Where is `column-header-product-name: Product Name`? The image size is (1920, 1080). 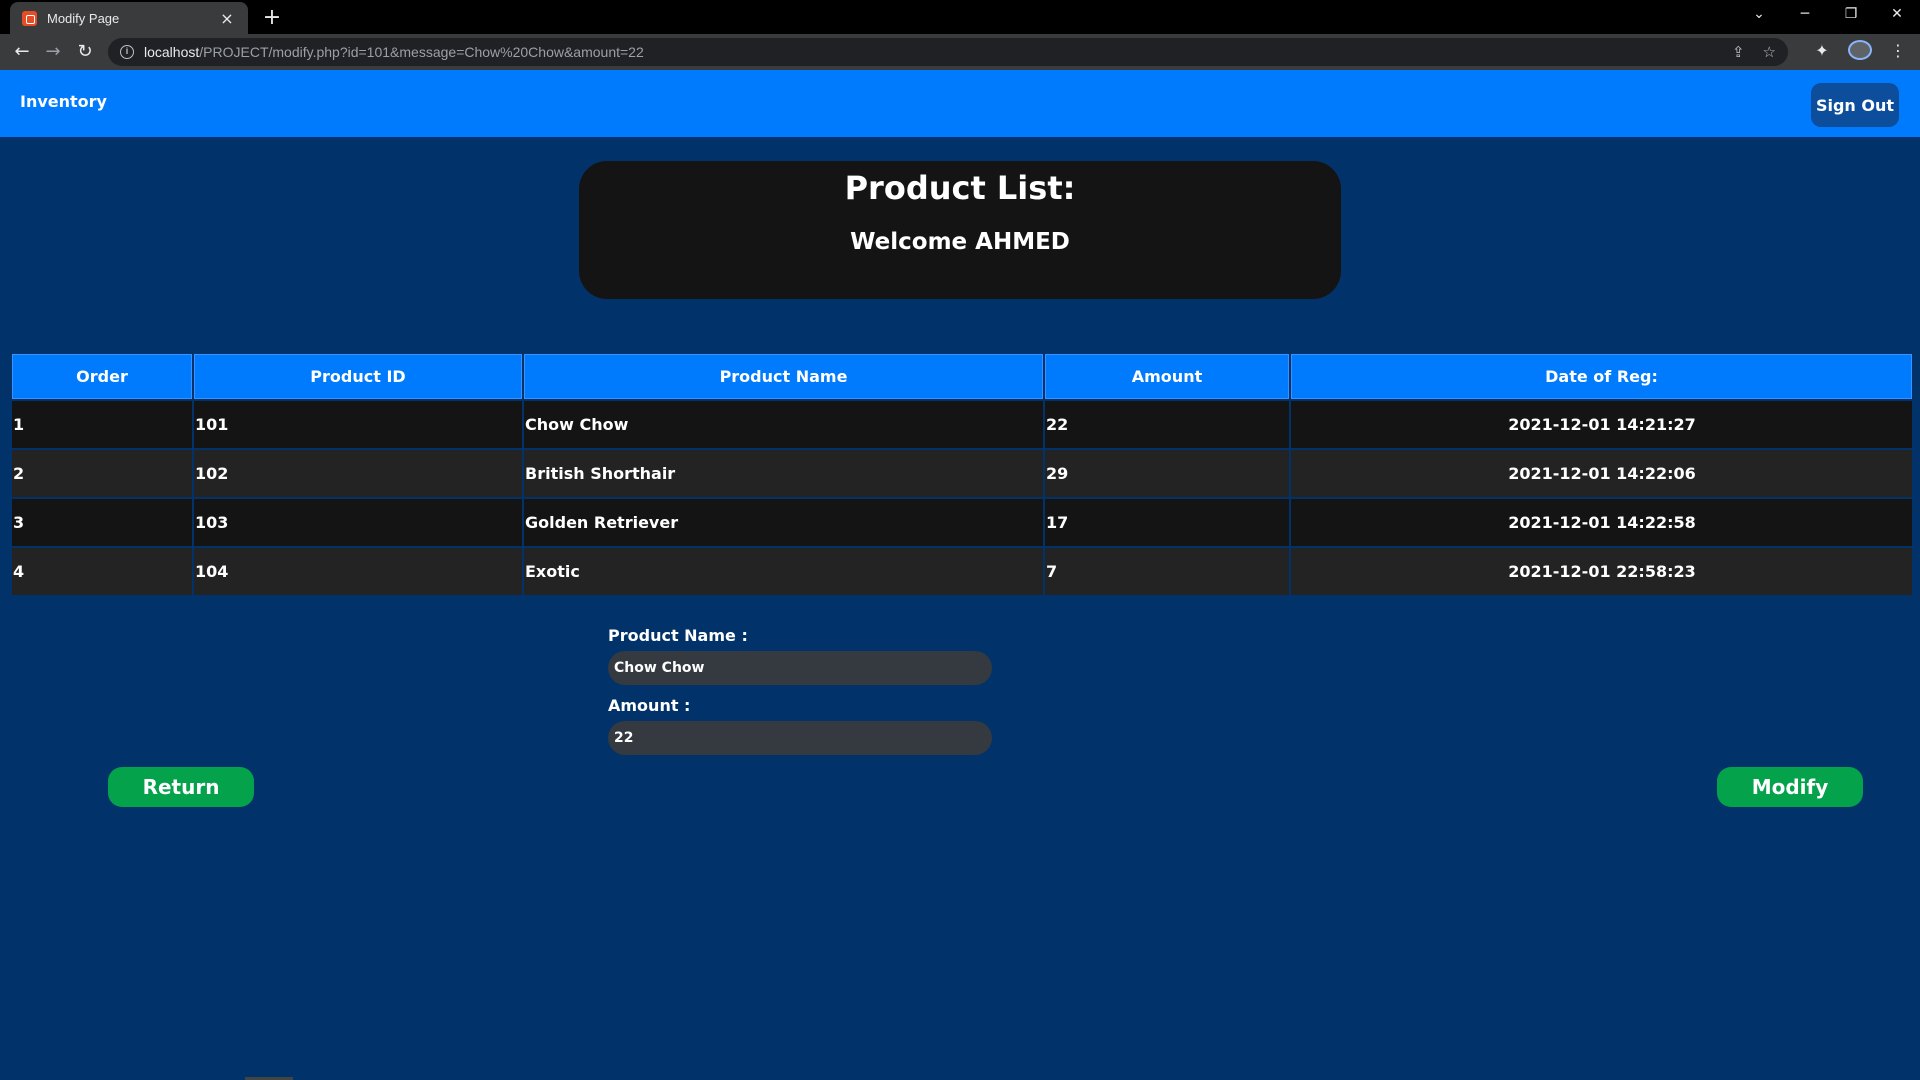
column-header-product-name: Product Name is located at coordinates (783, 376).